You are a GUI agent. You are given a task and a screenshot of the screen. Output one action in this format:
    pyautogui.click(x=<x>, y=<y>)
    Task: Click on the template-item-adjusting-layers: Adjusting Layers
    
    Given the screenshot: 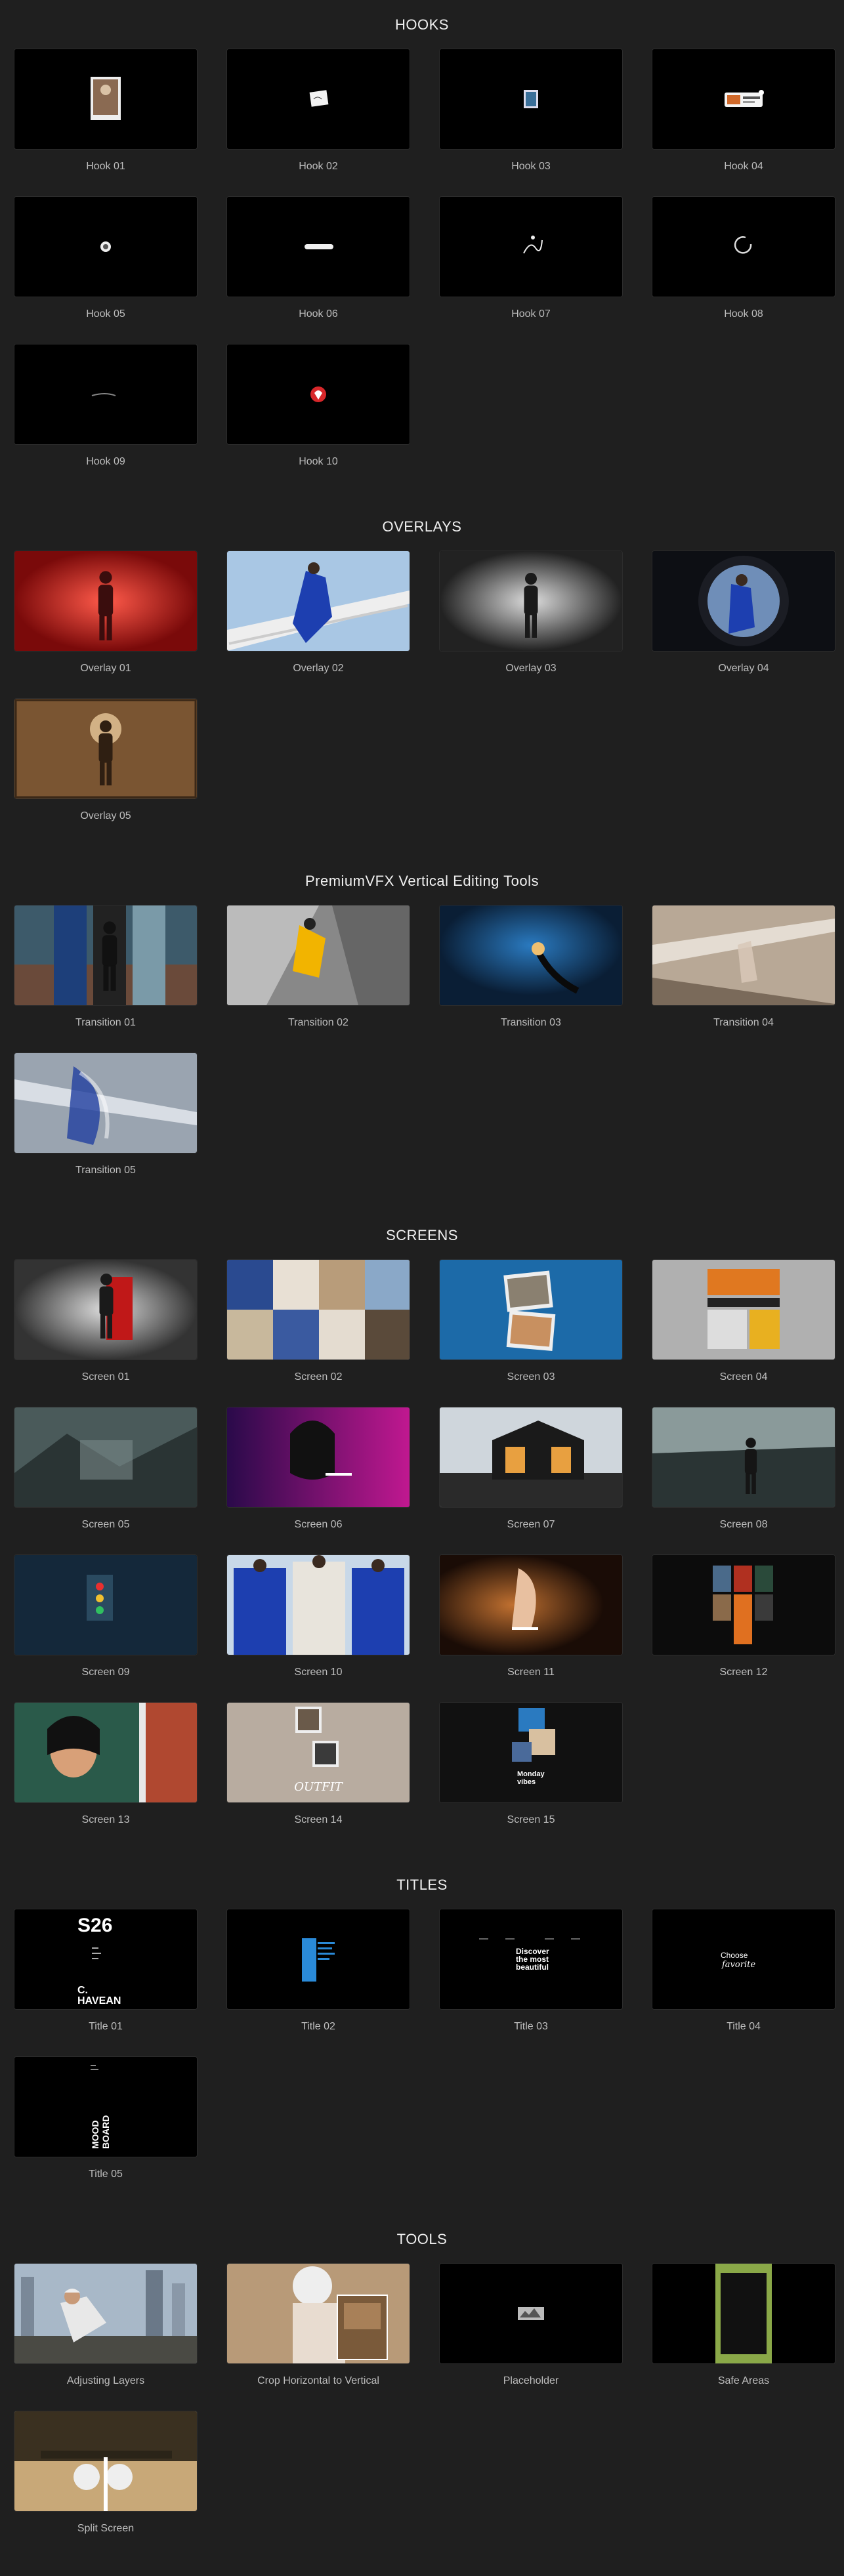 What is the action you would take?
    pyautogui.click(x=106, y=2328)
    